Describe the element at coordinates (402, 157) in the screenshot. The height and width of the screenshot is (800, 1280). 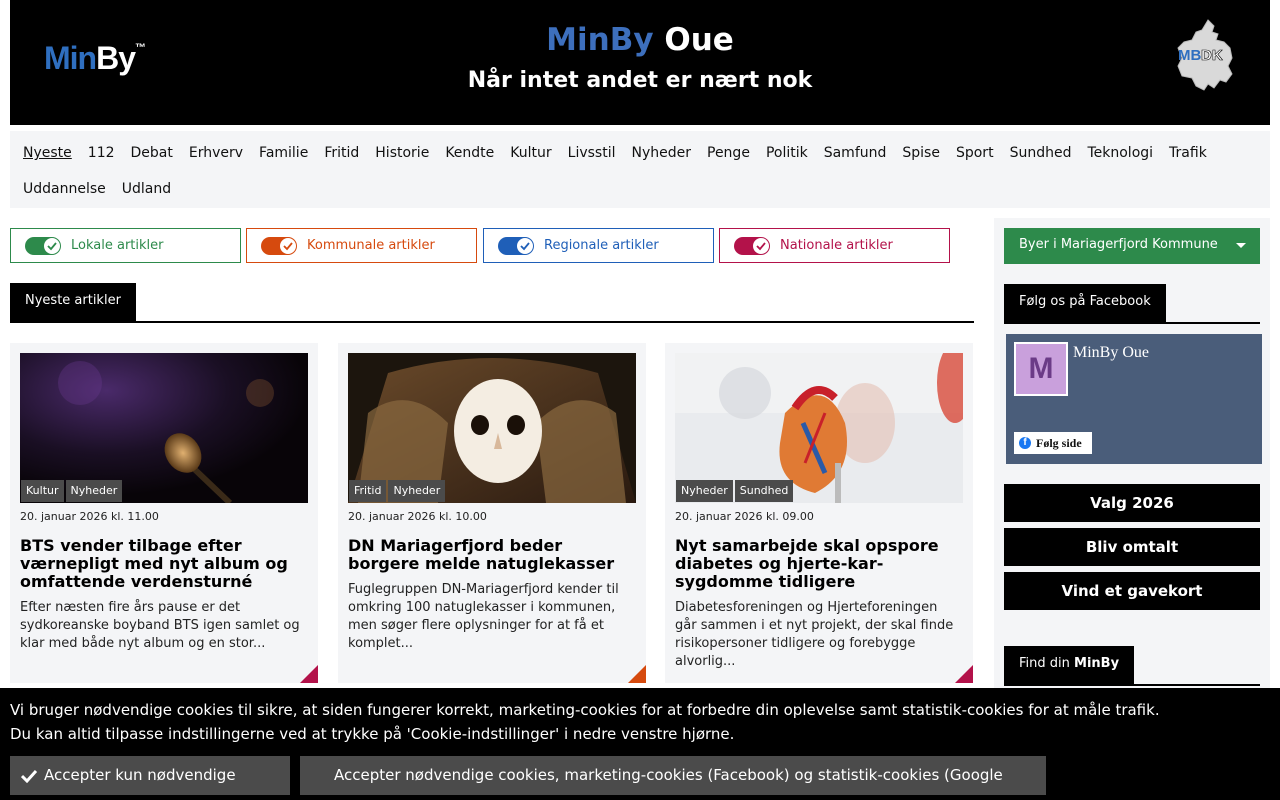
I see `nav-item-historie: Historie` at that location.